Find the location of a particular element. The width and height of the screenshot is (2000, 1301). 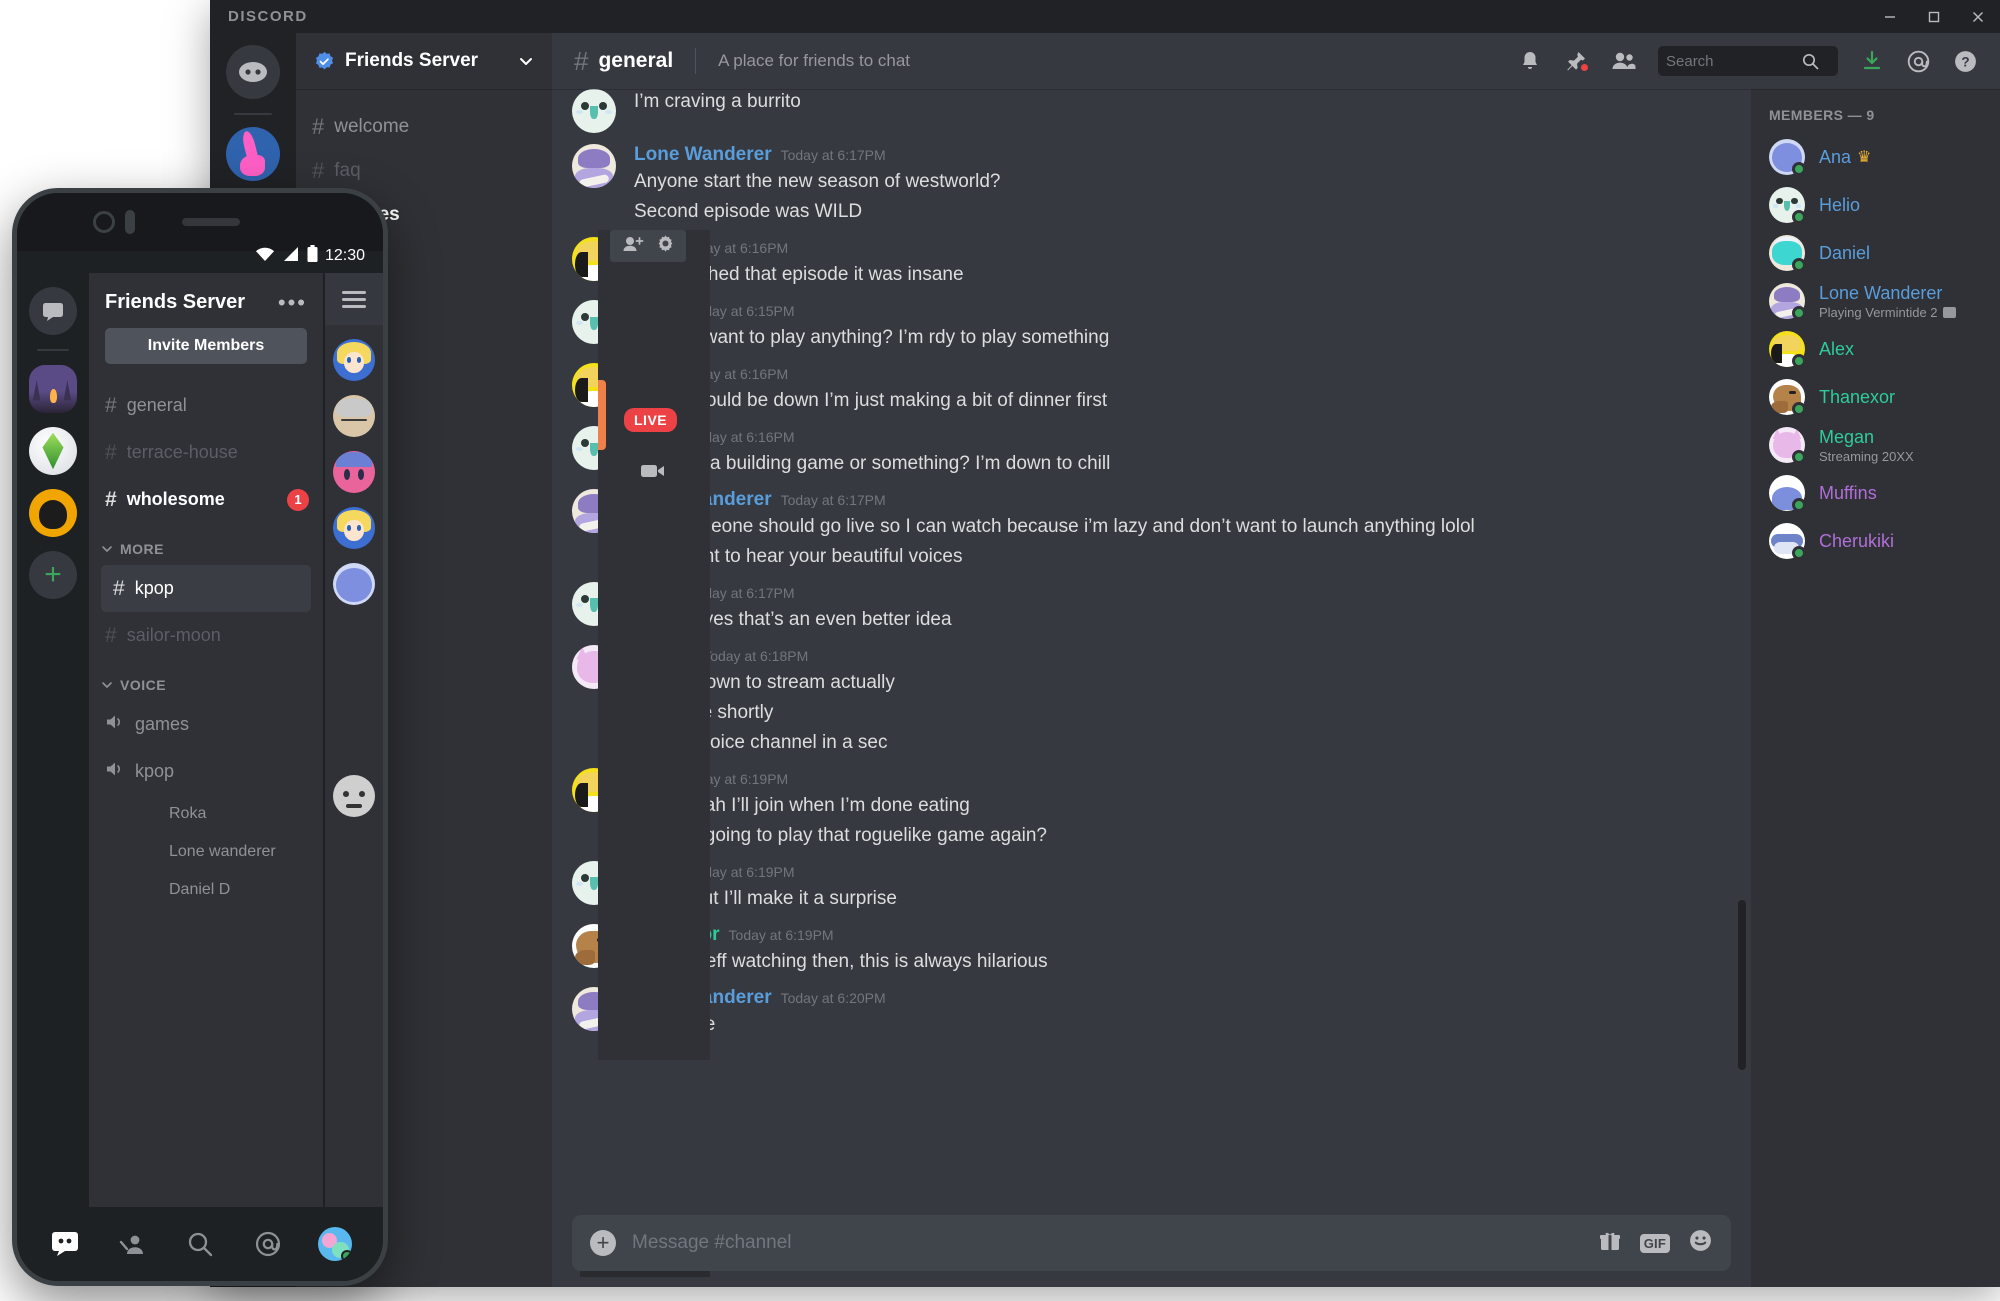

member-row: Thanexor is located at coordinates (1875, 397).